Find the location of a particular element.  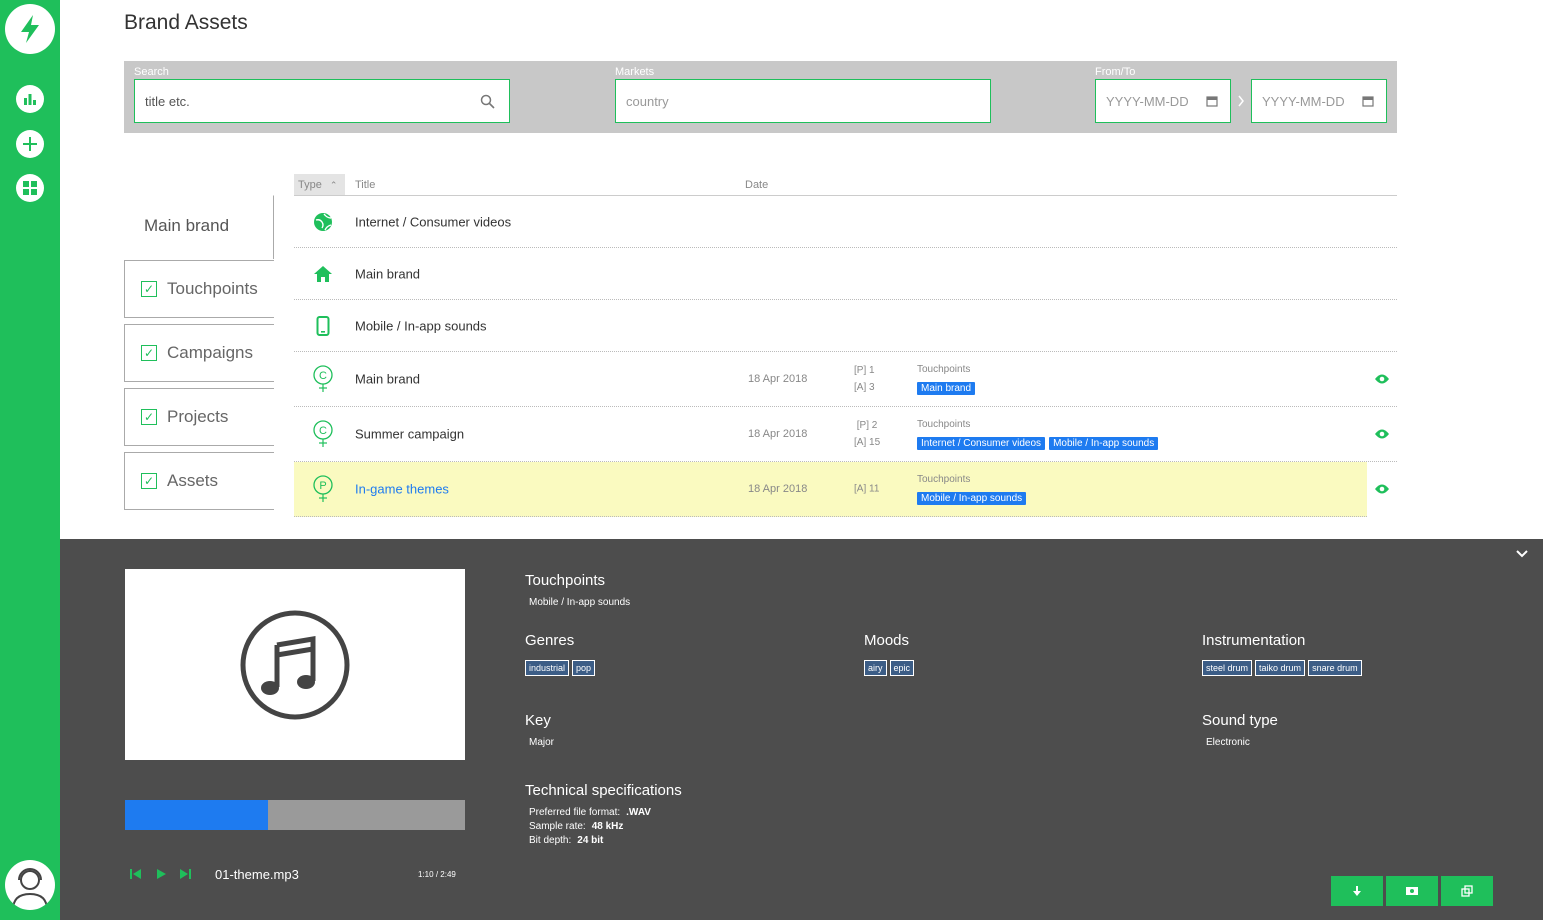

playback-progress-bar is located at coordinates (295, 815).